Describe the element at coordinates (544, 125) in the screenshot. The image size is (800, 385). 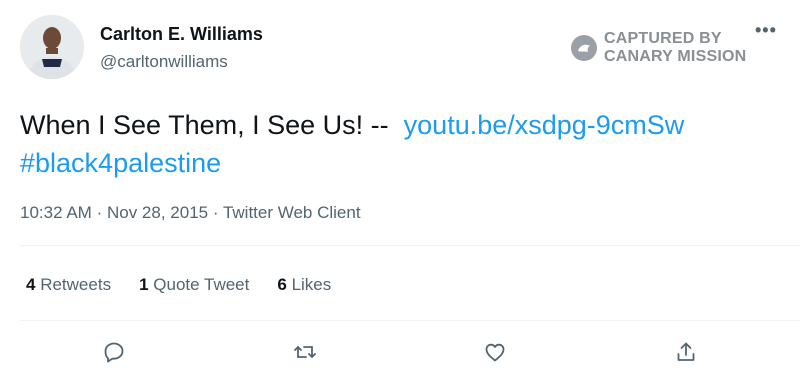
I see `tweet-link: youtu.be/xsdpg-9cmSw` at that location.